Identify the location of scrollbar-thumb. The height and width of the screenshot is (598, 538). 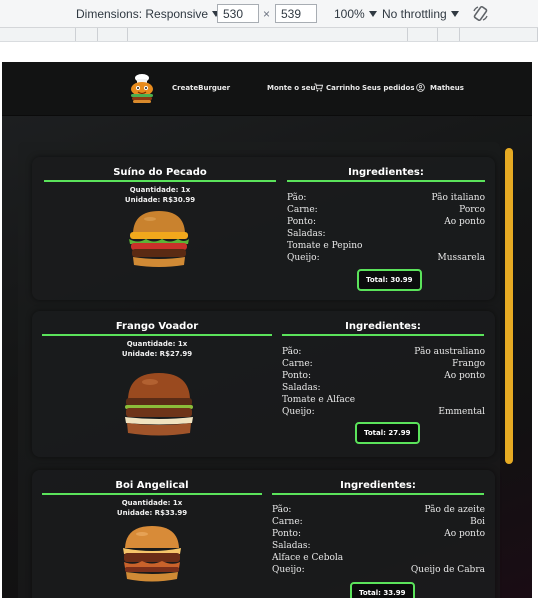
(509, 306).